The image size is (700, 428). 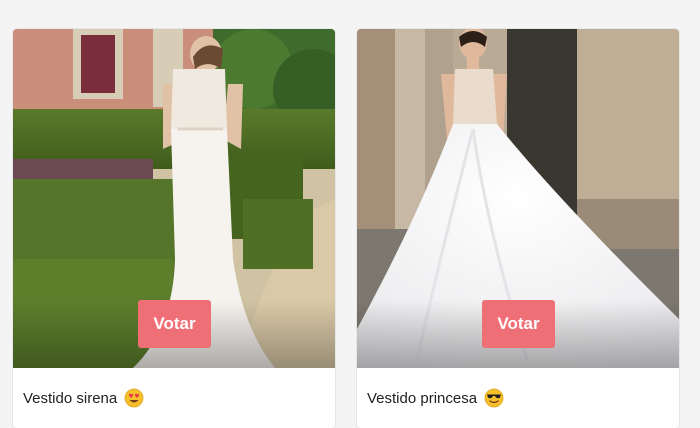 What do you see at coordinates (518, 324) in the screenshot?
I see `vote-button-princesa: Votar` at bounding box center [518, 324].